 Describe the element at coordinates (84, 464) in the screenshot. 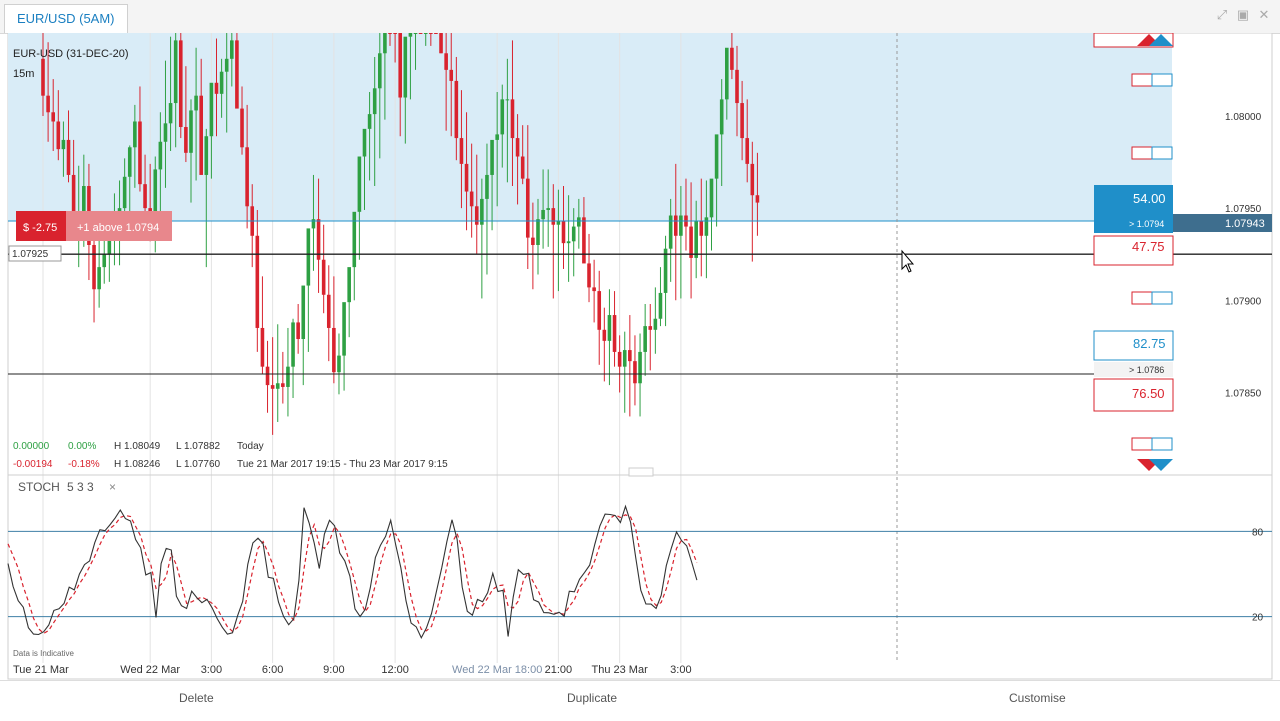

I see `stats-pct-range: -0.18%` at that location.